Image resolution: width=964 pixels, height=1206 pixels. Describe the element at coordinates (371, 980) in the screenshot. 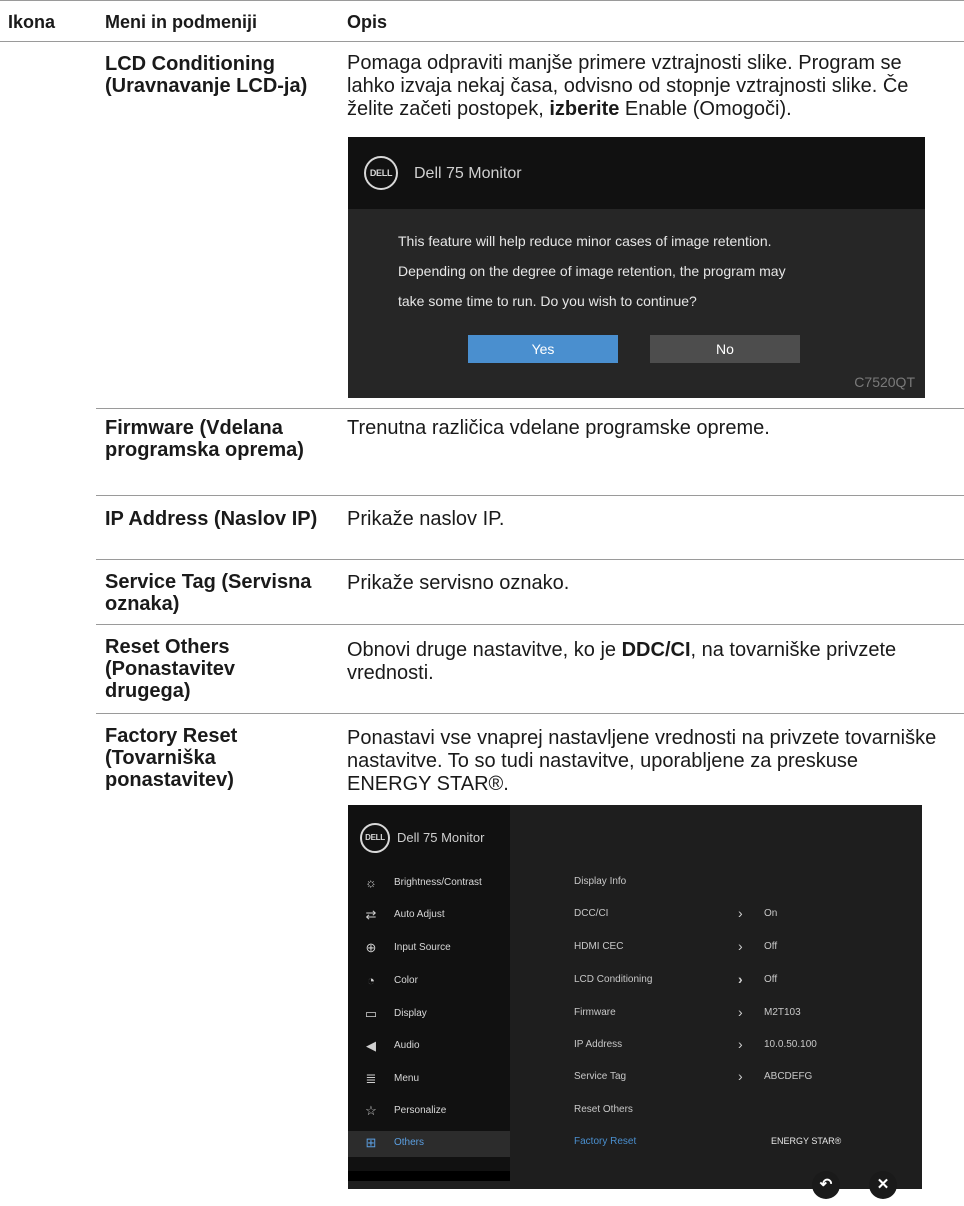

I see `color-palette-icon: ◔` at that location.